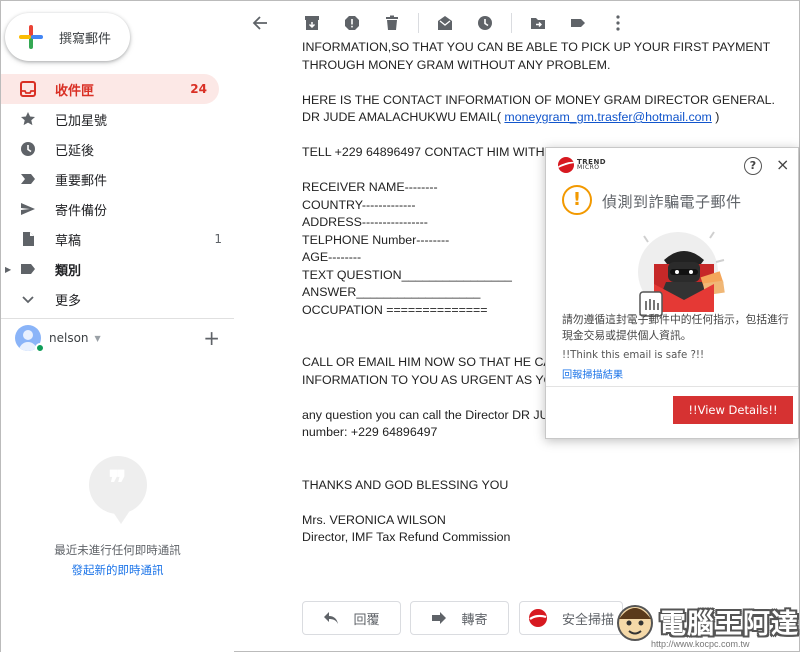 The width and height of the screenshot is (800, 652). I want to click on hangouts-empty-text: 最近未進行任何即時通訊, so click(117, 550).